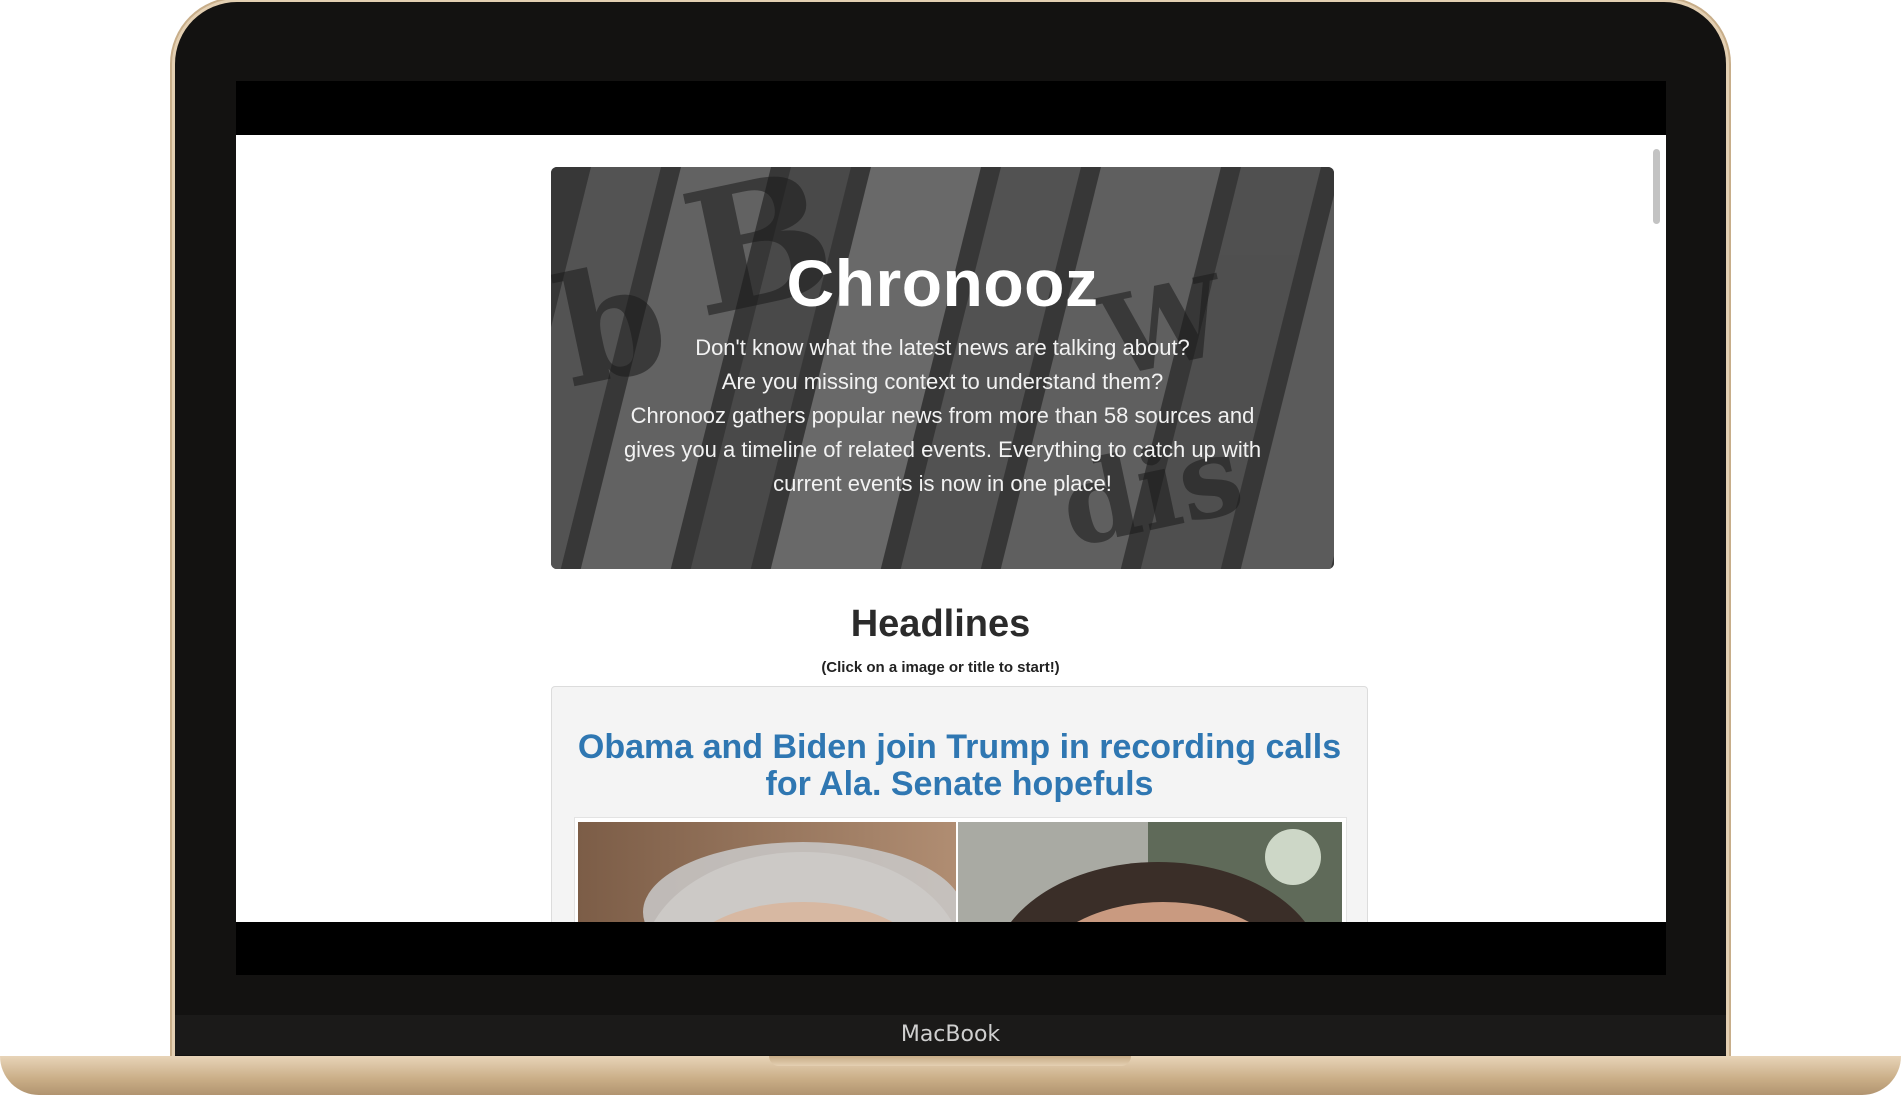 Image resolution: width=1901 pixels, height=1095 pixels. What do you see at coordinates (1150, 872) in the screenshot?
I see `article-photo-right` at bounding box center [1150, 872].